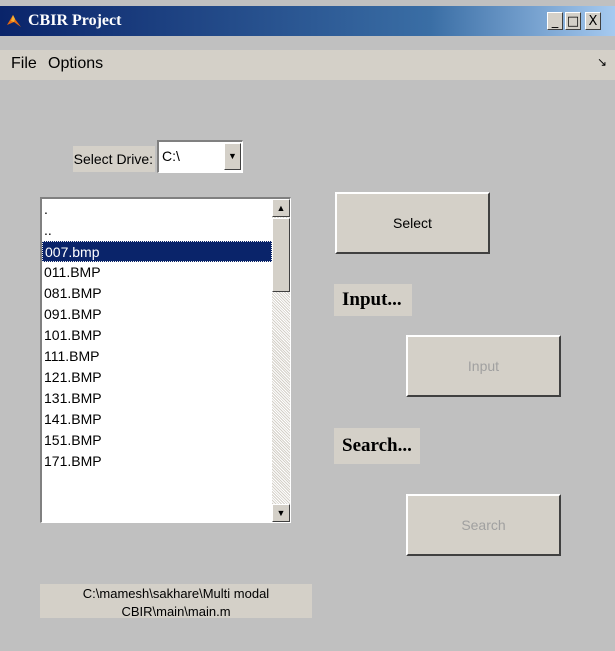 This screenshot has width=615, height=651. I want to click on list-item-selected: 007.bmp, so click(157, 251).